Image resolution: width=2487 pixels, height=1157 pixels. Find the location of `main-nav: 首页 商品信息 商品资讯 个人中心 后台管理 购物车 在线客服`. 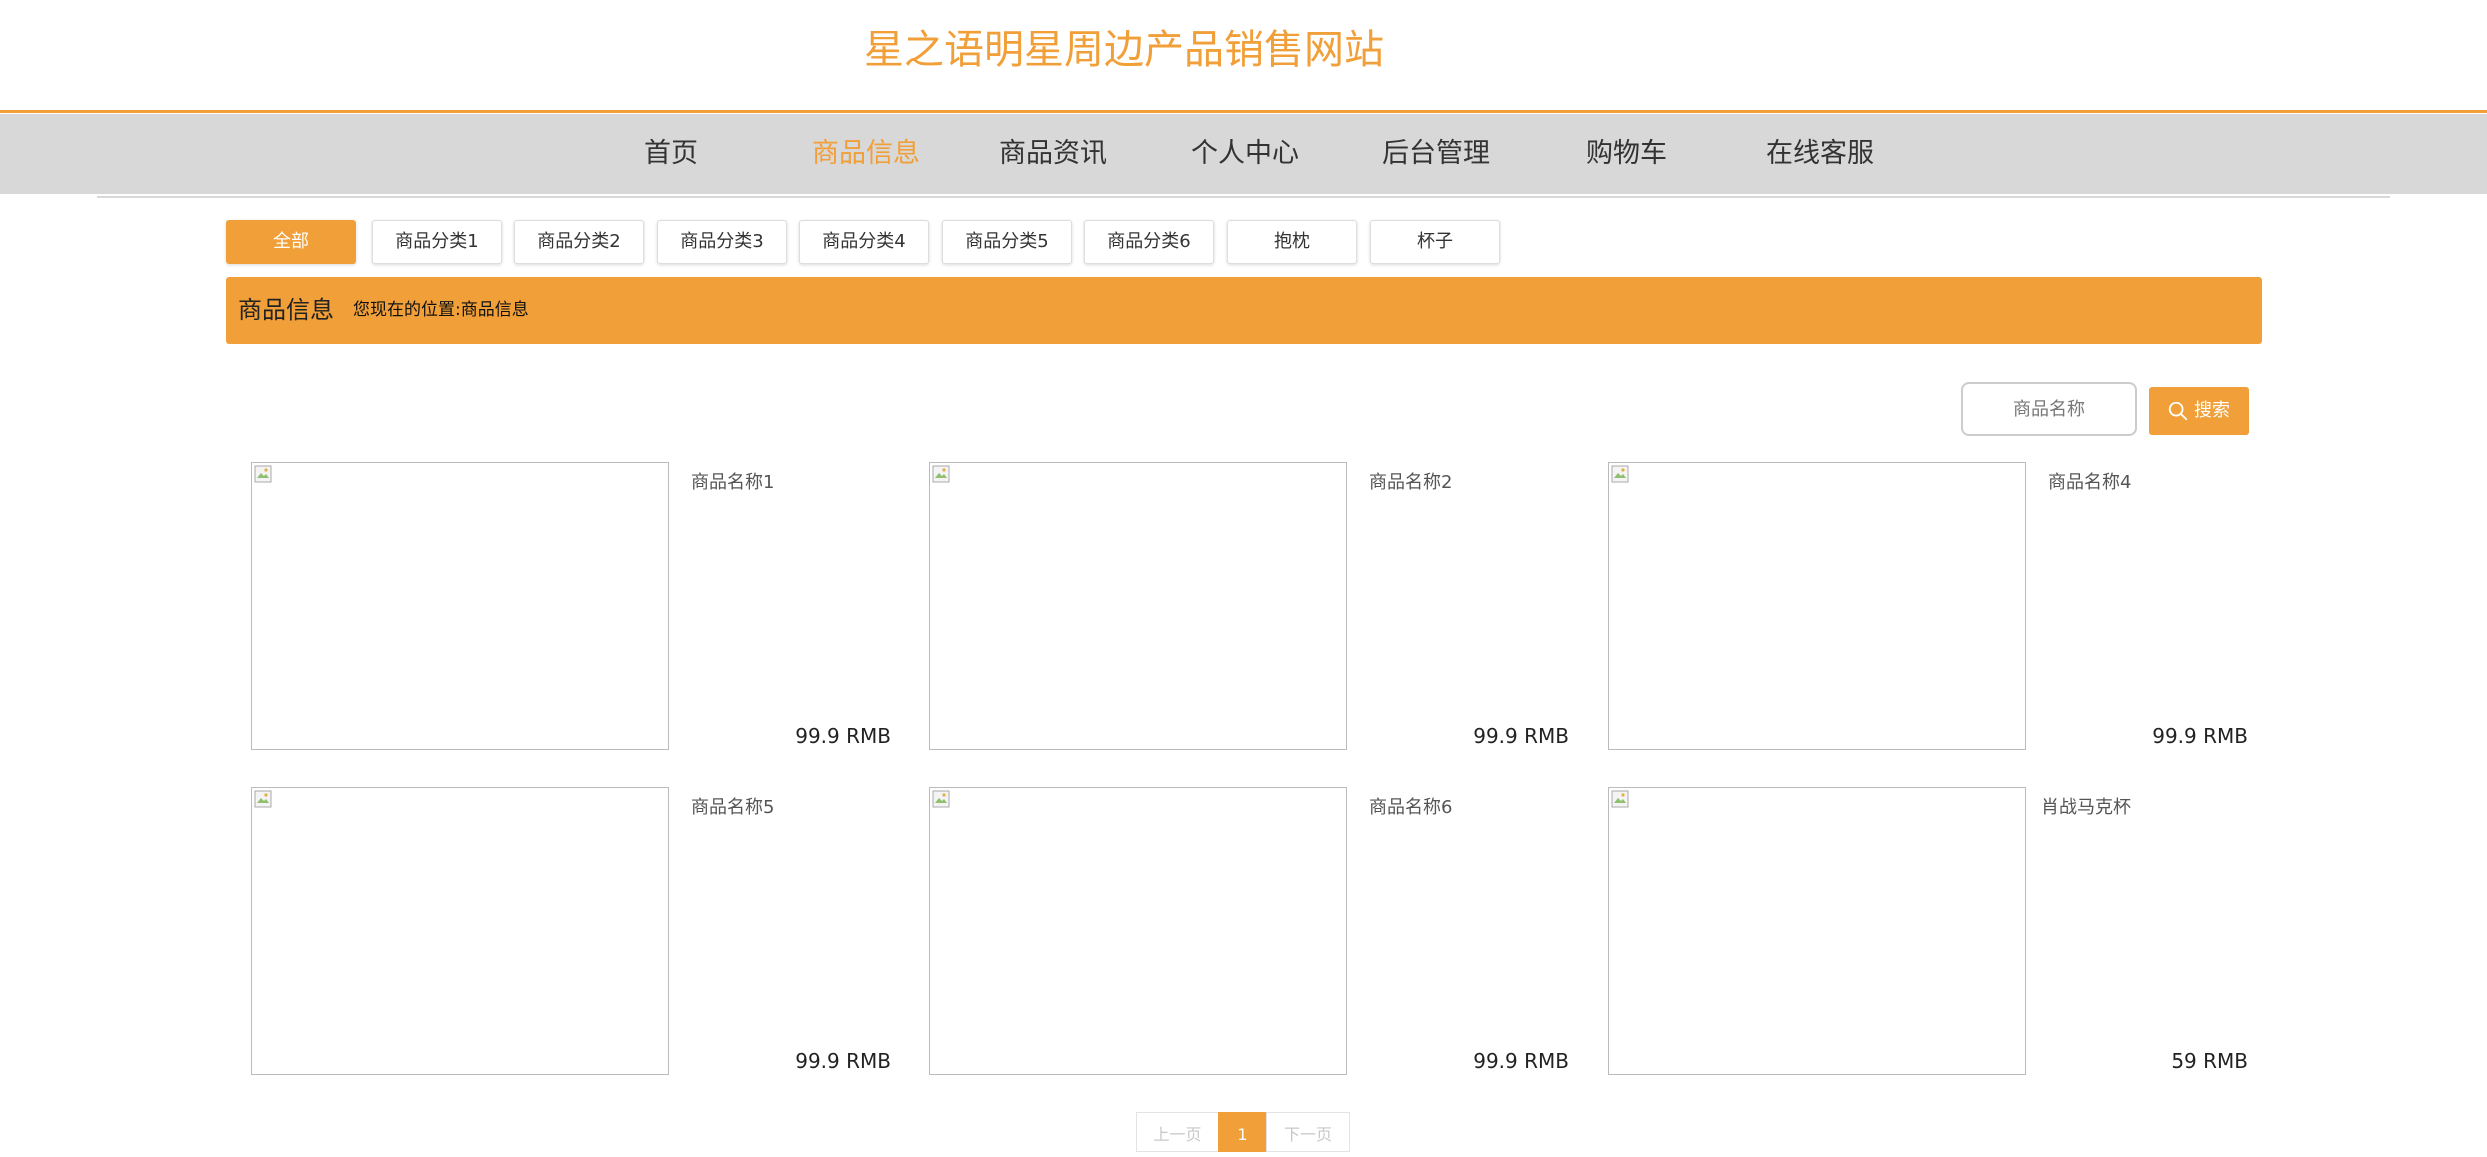

main-nav: 首页 商品信息 商品资讯 个人中心 后台管理 购物车 在线客服 is located at coordinates (1243, 154).